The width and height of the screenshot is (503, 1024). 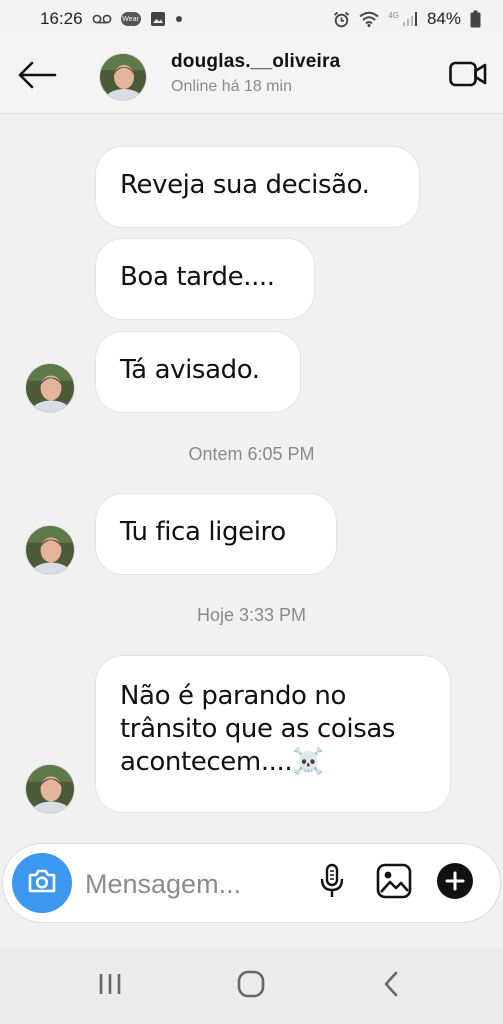 I want to click on message-text: Reveja sua decisão., so click(x=245, y=185).